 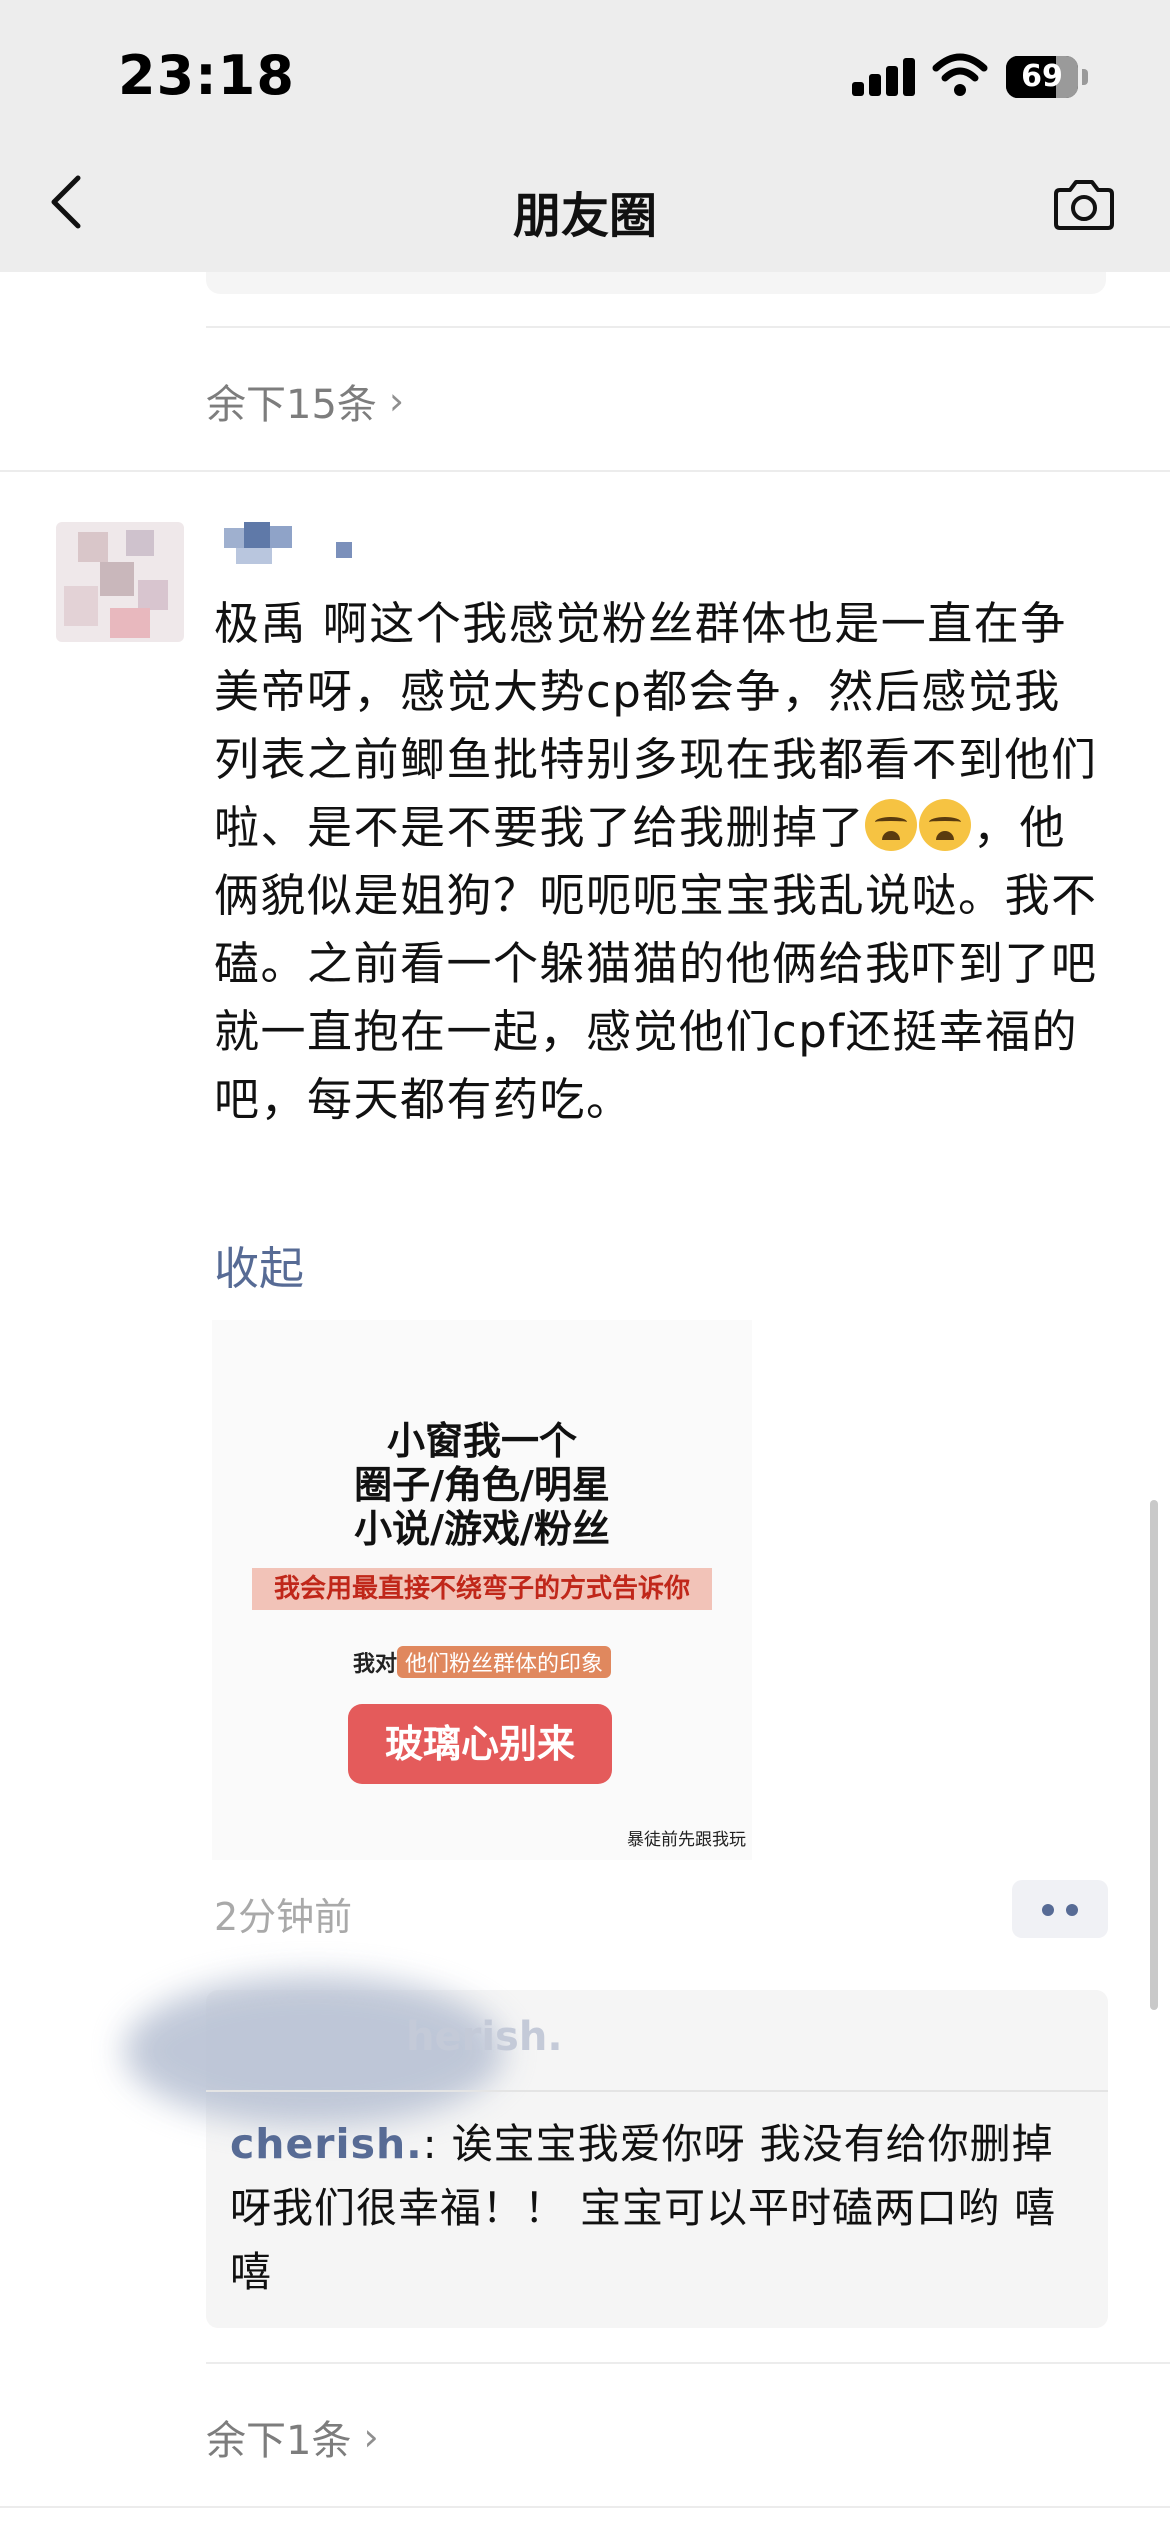 I want to click on battery-body: 69, so click(x=1042, y=77).